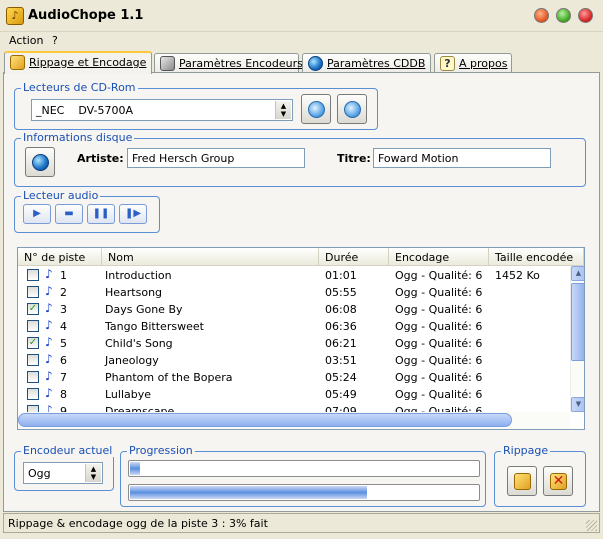  I want to click on window-title: AudioChope 1.1, so click(86, 15).